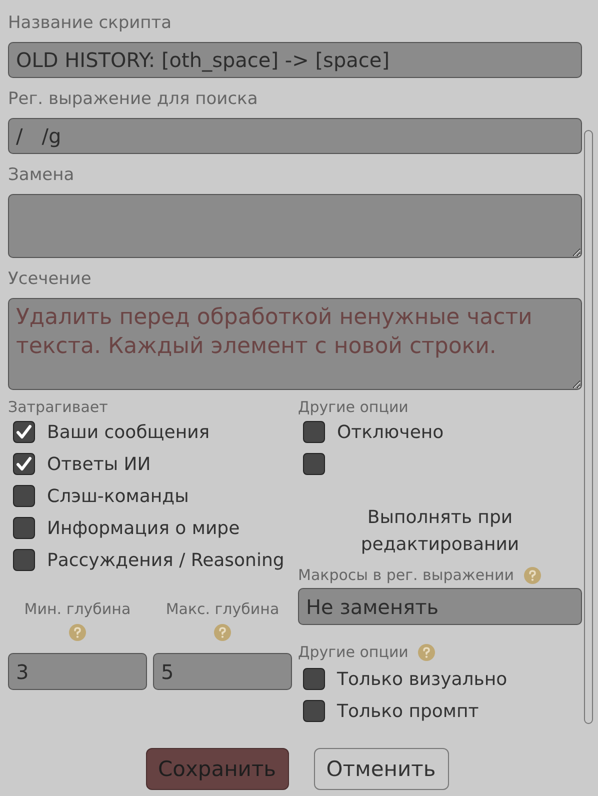 Image resolution: width=598 pixels, height=796 pixels. What do you see at coordinates (440, 606) in the screenshot?
I see `macros-dropdown: Не заменять` at bounding box center [440, 606].